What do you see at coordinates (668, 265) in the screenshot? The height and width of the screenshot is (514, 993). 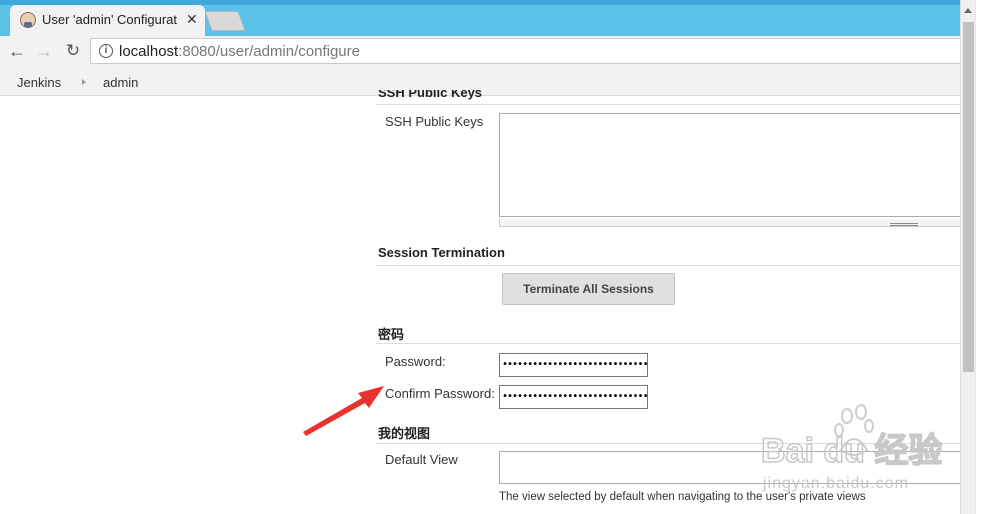 I see `session-divider` at bounding box center [668, 265].